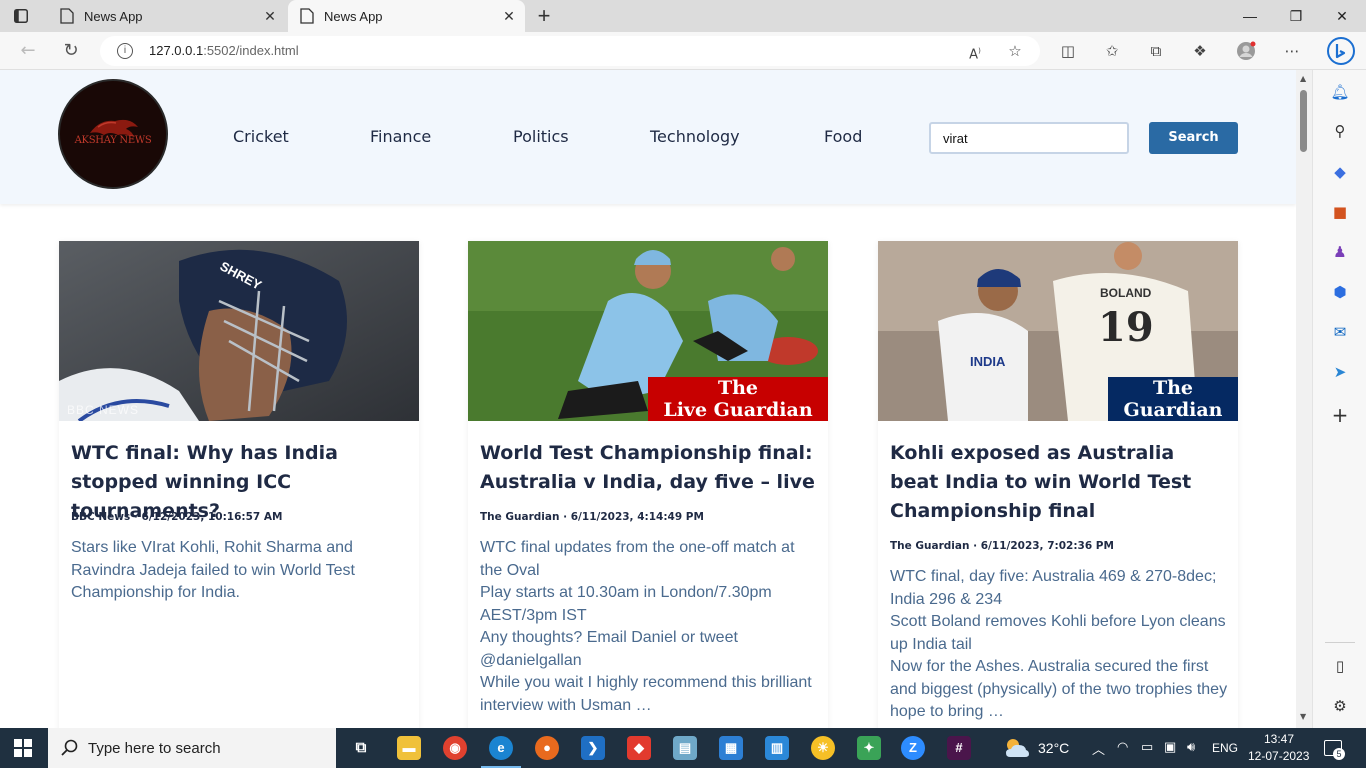 Image resolution: width=1366 pixels, height=768 pixels. Describe the element at coordinates (1170, 747) in the screenshot. I see `network-icon: ▣` at that location.